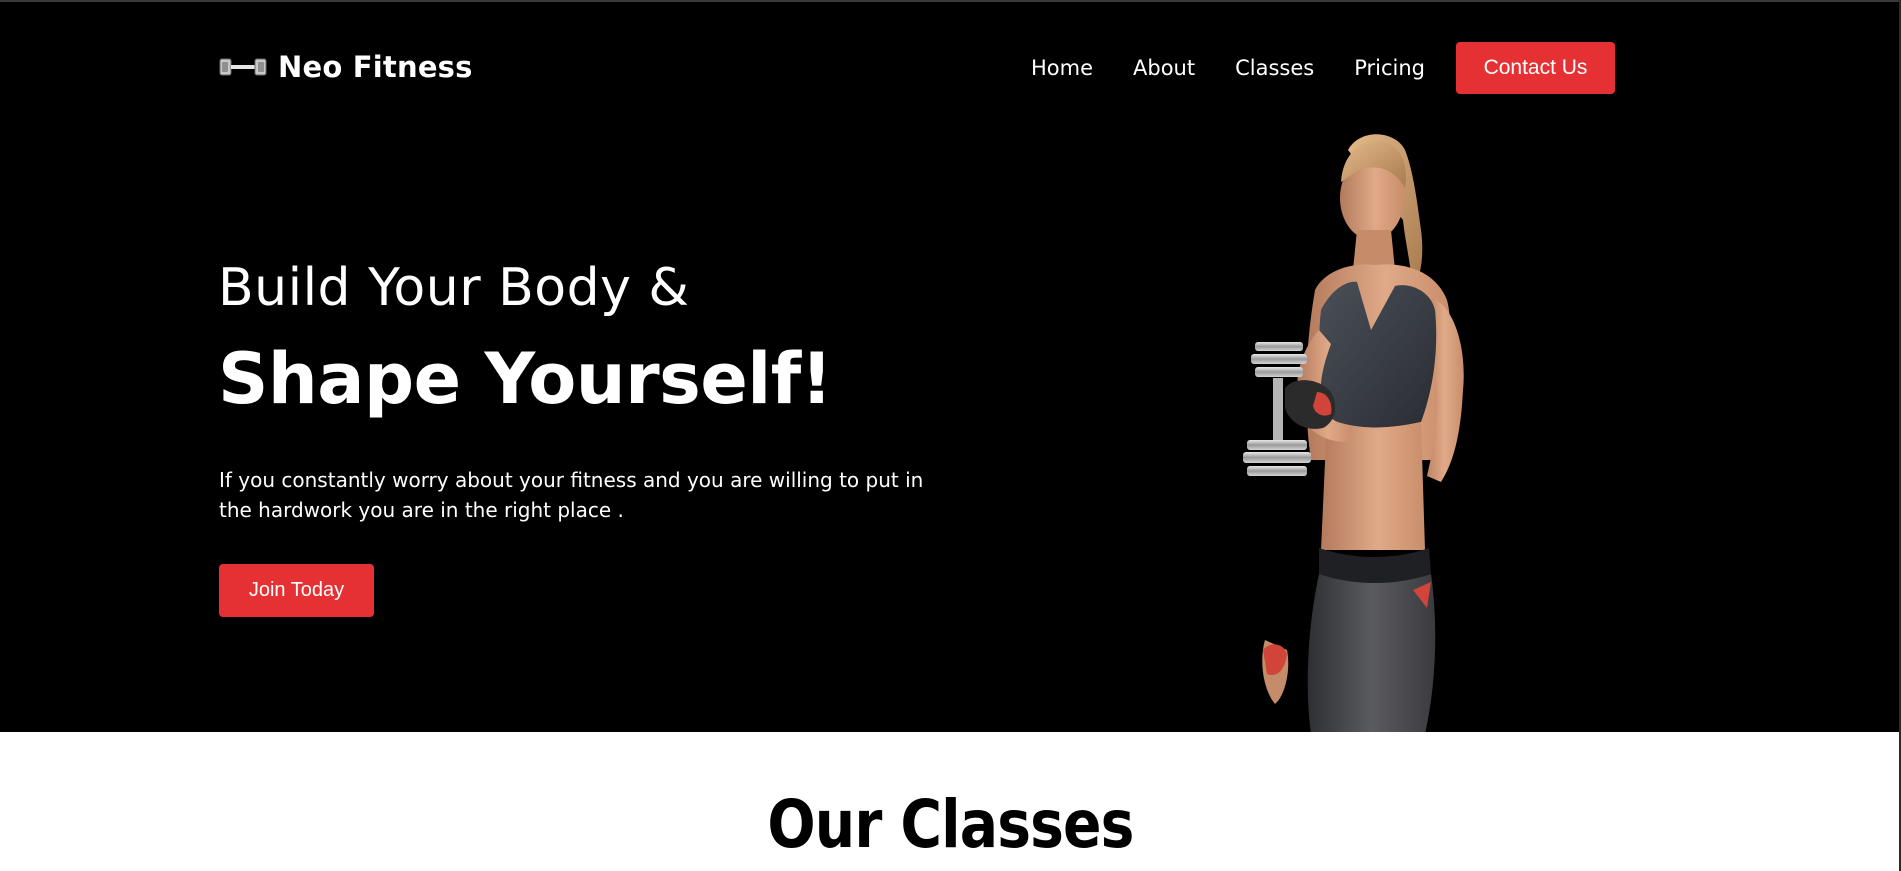  What do you see at coordinates (243, 67) in the screenshot?
I see `dumbbell-icon` at bounding box center [243, 67].